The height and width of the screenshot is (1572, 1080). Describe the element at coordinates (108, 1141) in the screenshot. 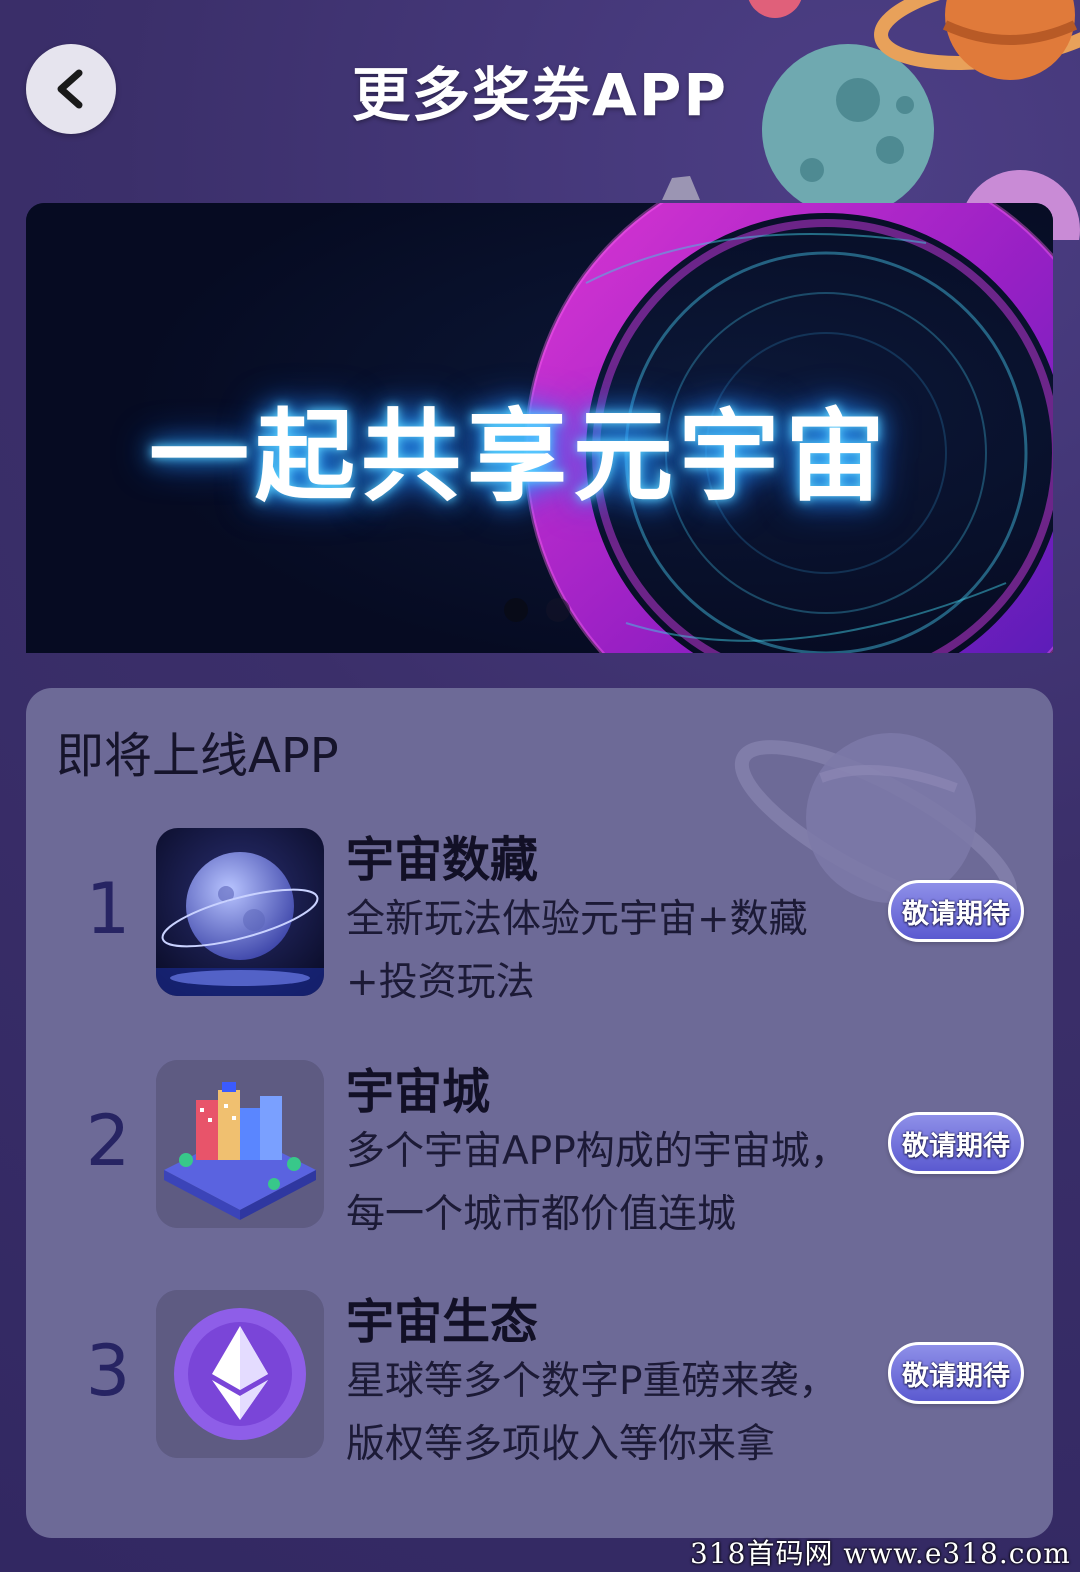

I see `rank-number: 2` at that location.